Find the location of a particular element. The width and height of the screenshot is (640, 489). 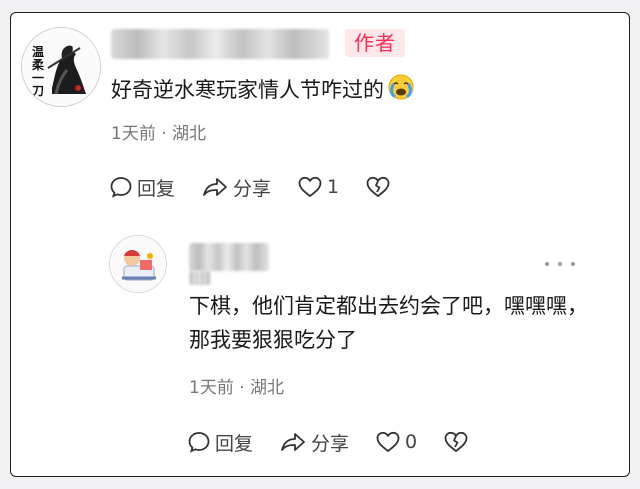

crying-face-emoji-icon is located at coordinates (401, 92).